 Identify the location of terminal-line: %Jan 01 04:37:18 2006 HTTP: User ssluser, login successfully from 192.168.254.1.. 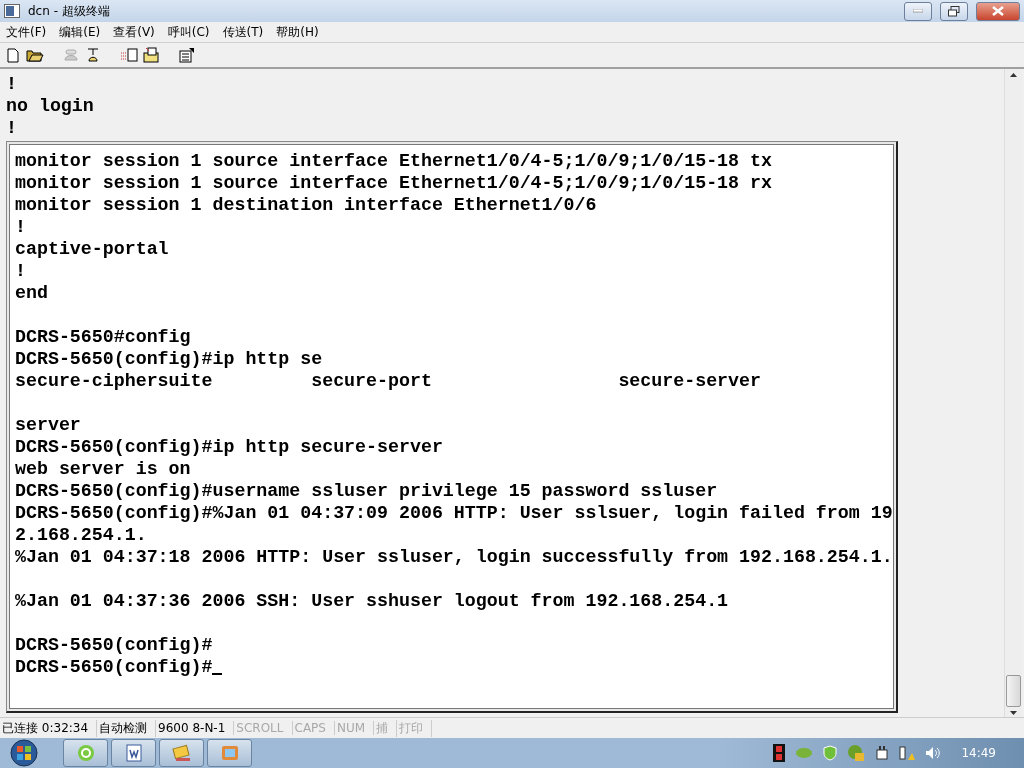
(454, 557).